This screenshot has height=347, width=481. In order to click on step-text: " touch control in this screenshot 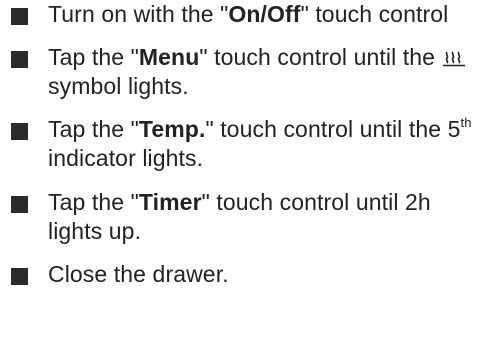, I will do `click(374, 14)`.